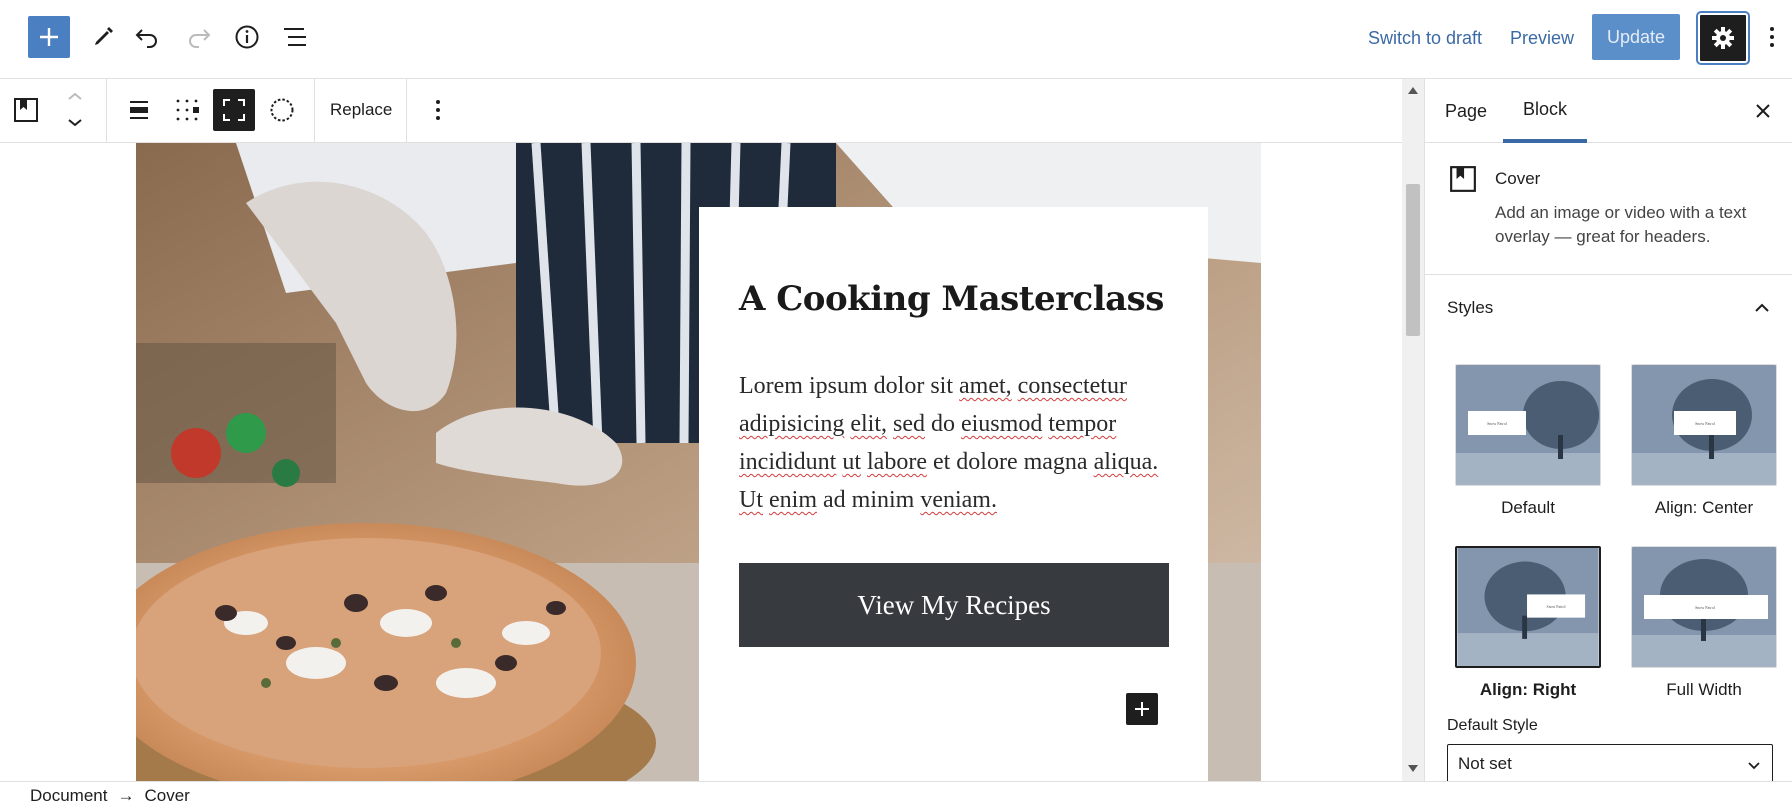 The height and width of the screenshot is (810, 1792). Describe the element at coordinates (1055, 462) in the screenshot. I see `word: magna` at that location.